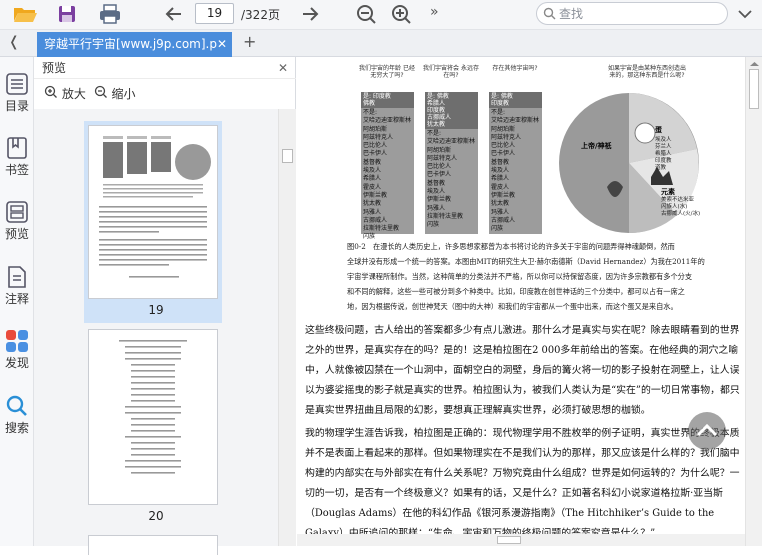 The height and width of the screenshot is (555, 762). Describe the element at coordinates (69, 14) in the screenshot. I see `save-icon` at that location.